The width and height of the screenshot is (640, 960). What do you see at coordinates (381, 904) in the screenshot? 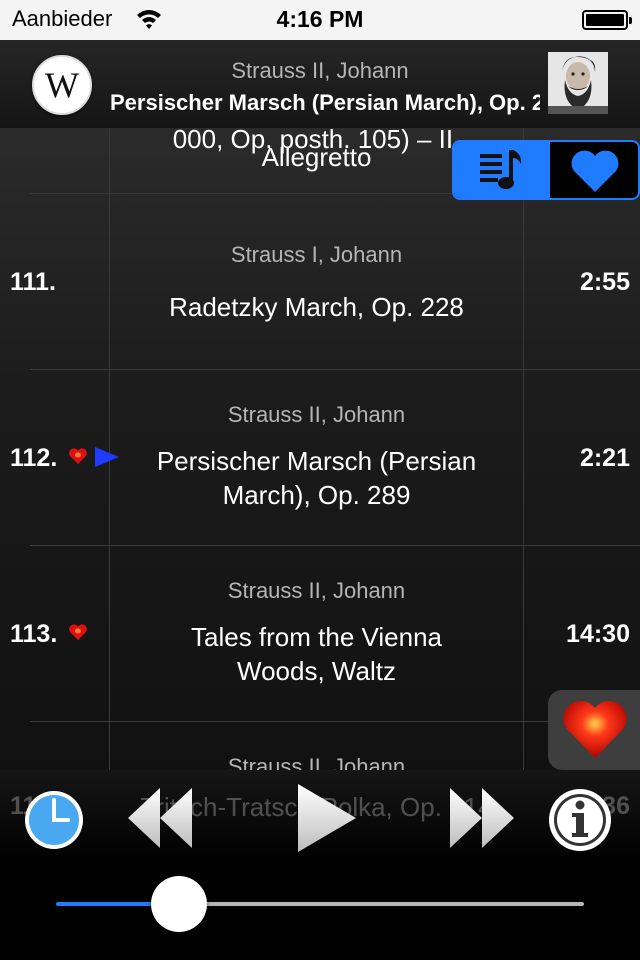
I see `slider-track-remaining` at bounding box center [381, 904].